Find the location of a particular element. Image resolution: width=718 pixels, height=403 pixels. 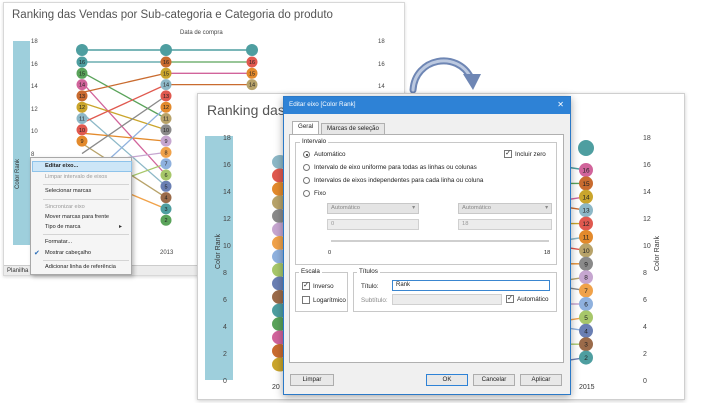

rank-marker-label: 15 is located at coordinates (252, 74).